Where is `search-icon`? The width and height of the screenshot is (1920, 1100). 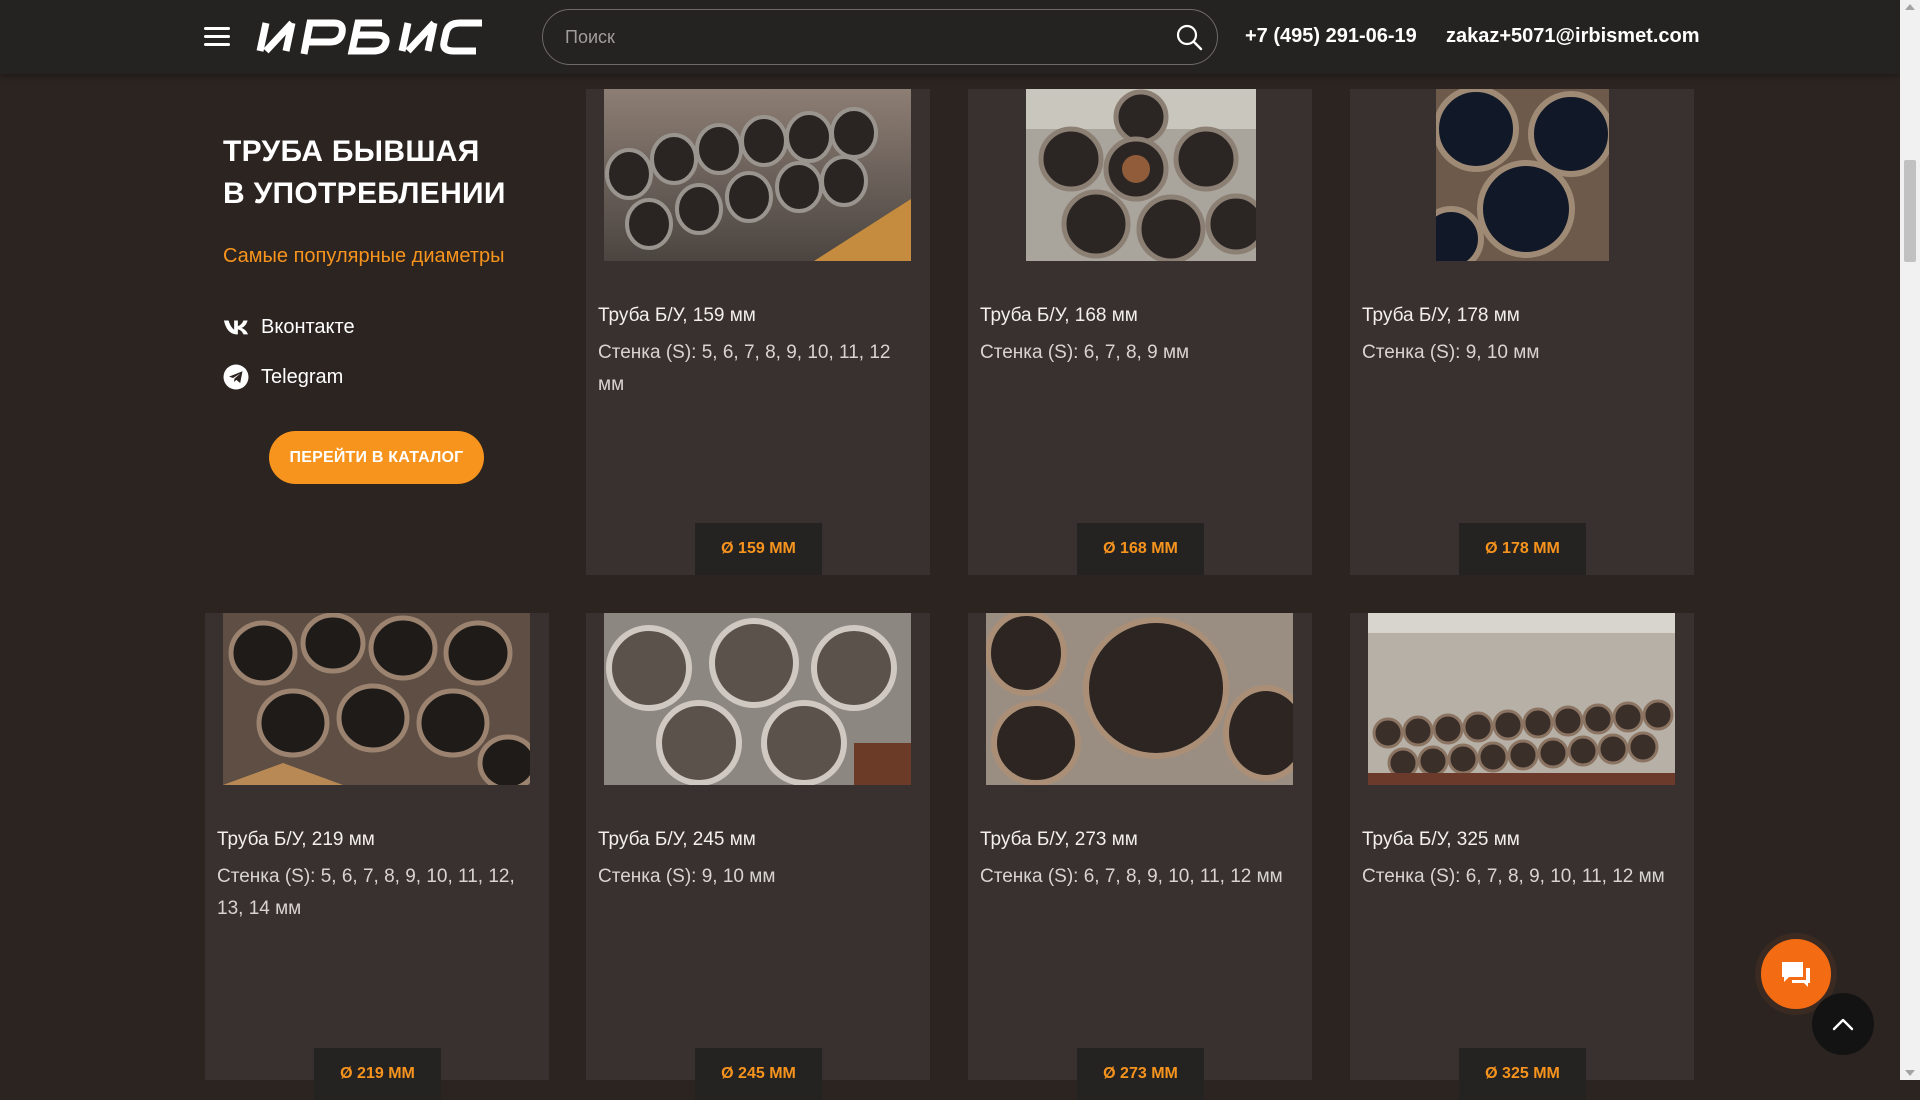 search-icon is located at coordinates (1189, 37).